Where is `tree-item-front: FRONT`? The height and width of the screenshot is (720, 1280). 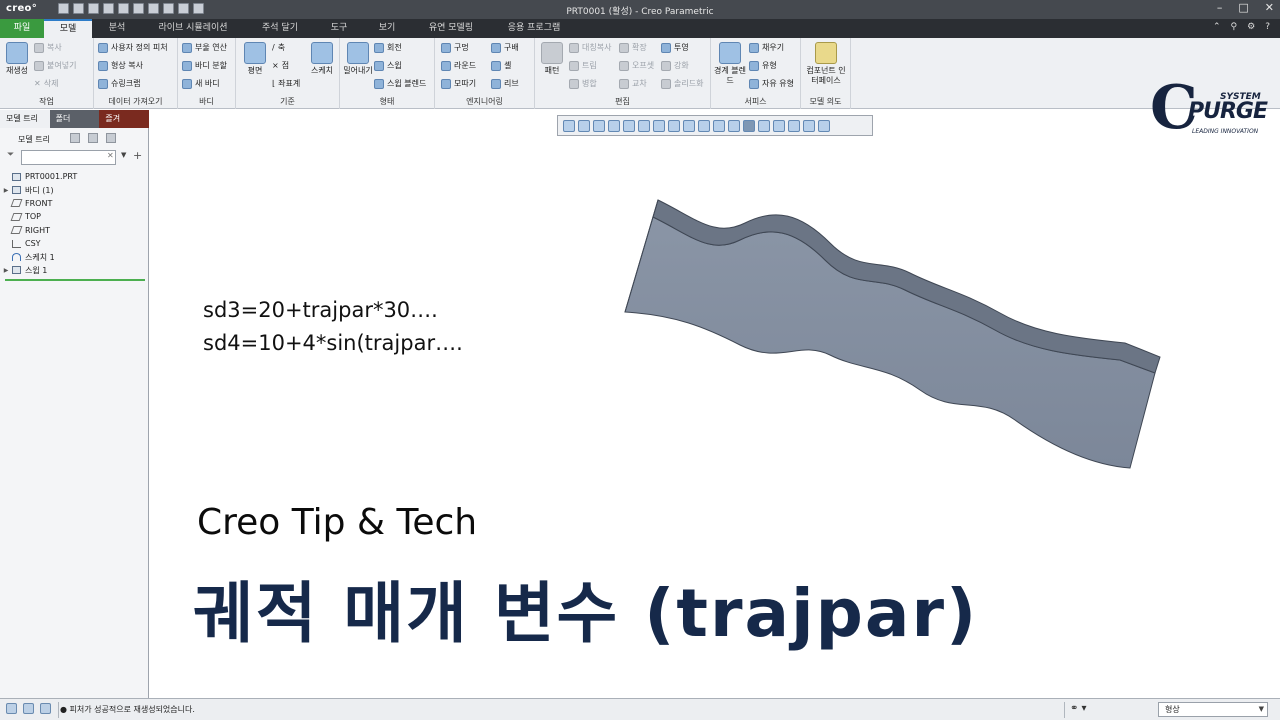 tree-item-front: FRONT is located at coordinates (74, 203).